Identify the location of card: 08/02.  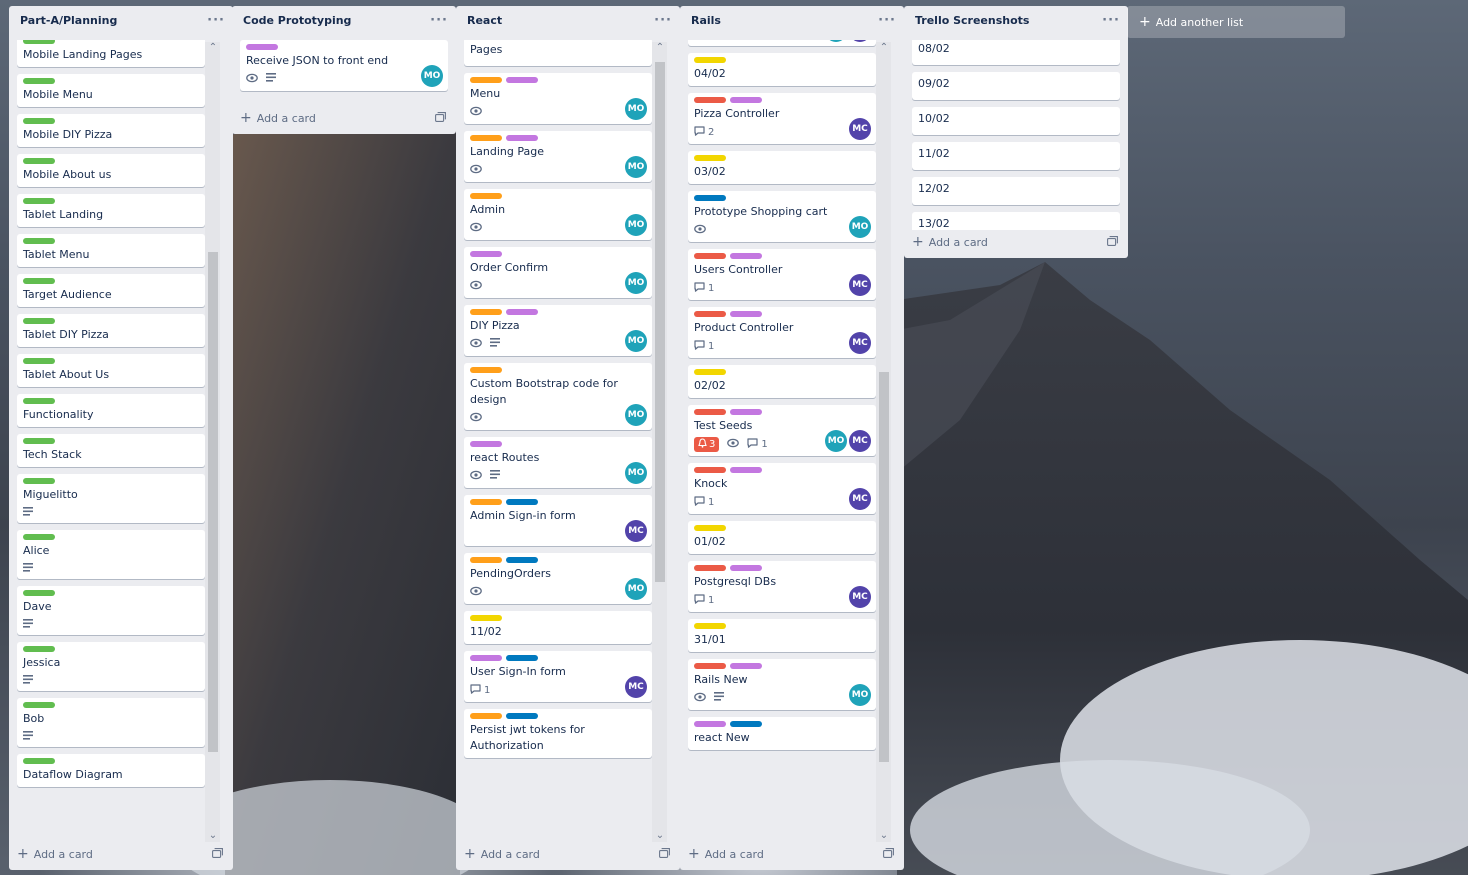
(1016, 52).